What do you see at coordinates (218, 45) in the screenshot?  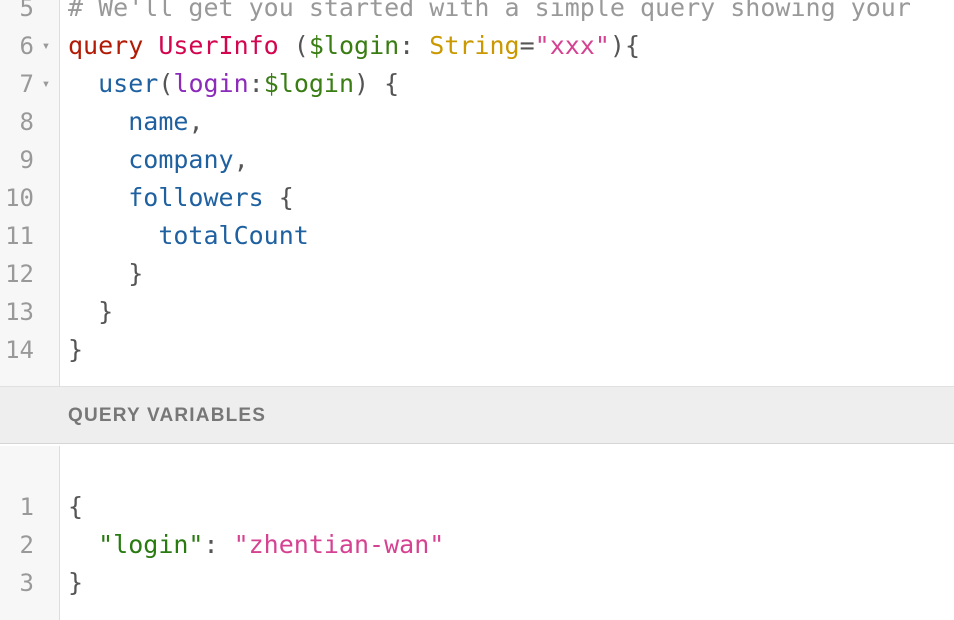 I see `code-token: UserInfo` at bounding box center [218, 45].